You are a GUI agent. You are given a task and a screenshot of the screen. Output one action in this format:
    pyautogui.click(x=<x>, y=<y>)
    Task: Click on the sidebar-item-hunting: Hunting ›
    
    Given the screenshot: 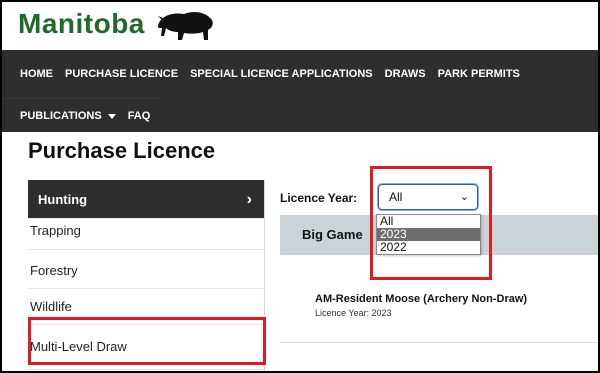 What is the action you would take?
    pyautogui.click(x=146, y=199)
    